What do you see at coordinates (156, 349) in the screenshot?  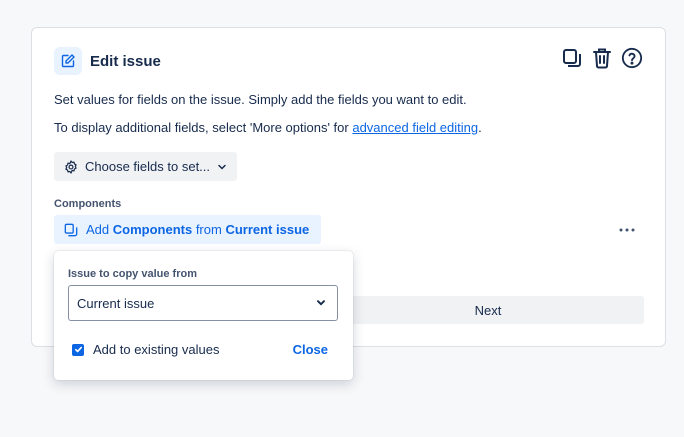 I see `add-to-existing-label: Add to existing values` at bounding box center [156, 349].